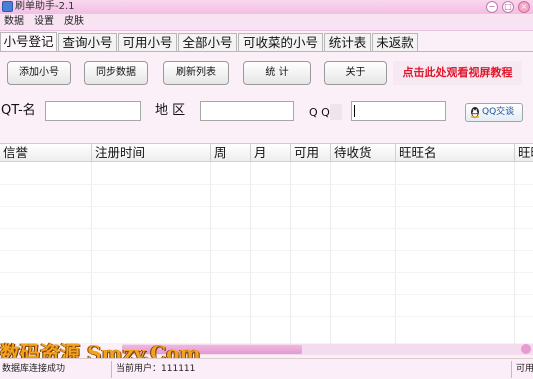  I want to click on region-label: 地 区, so click(170, 110).